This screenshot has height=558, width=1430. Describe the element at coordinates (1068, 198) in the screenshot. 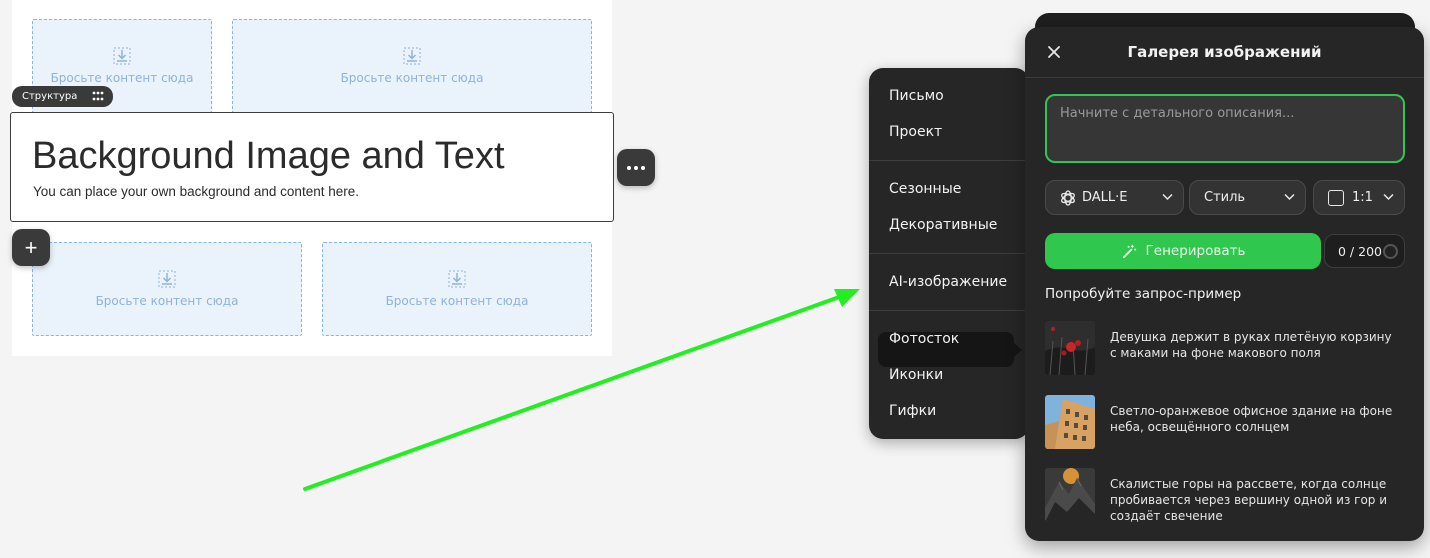

I see `openai-icon` at that location.